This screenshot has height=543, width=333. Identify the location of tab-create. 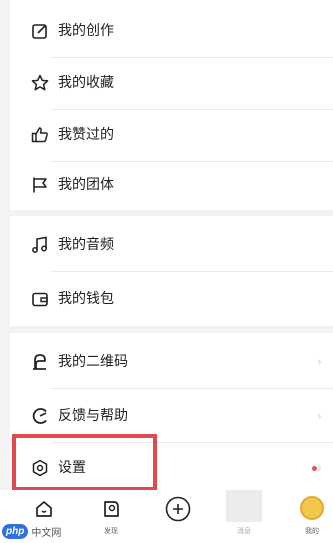
(178, 516).